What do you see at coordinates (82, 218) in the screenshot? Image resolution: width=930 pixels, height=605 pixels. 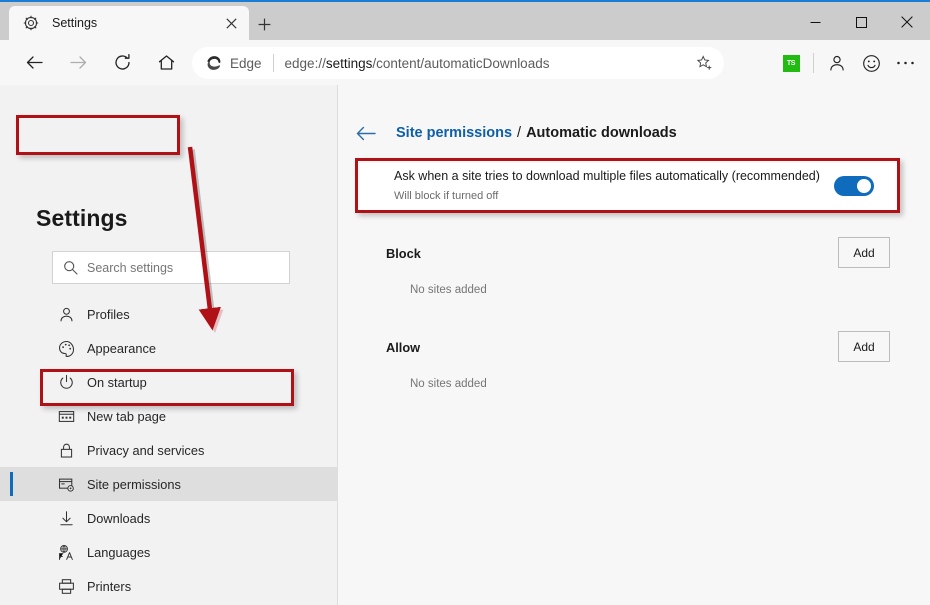 I see `page-title: Settings` at bounding box center [82, 218].